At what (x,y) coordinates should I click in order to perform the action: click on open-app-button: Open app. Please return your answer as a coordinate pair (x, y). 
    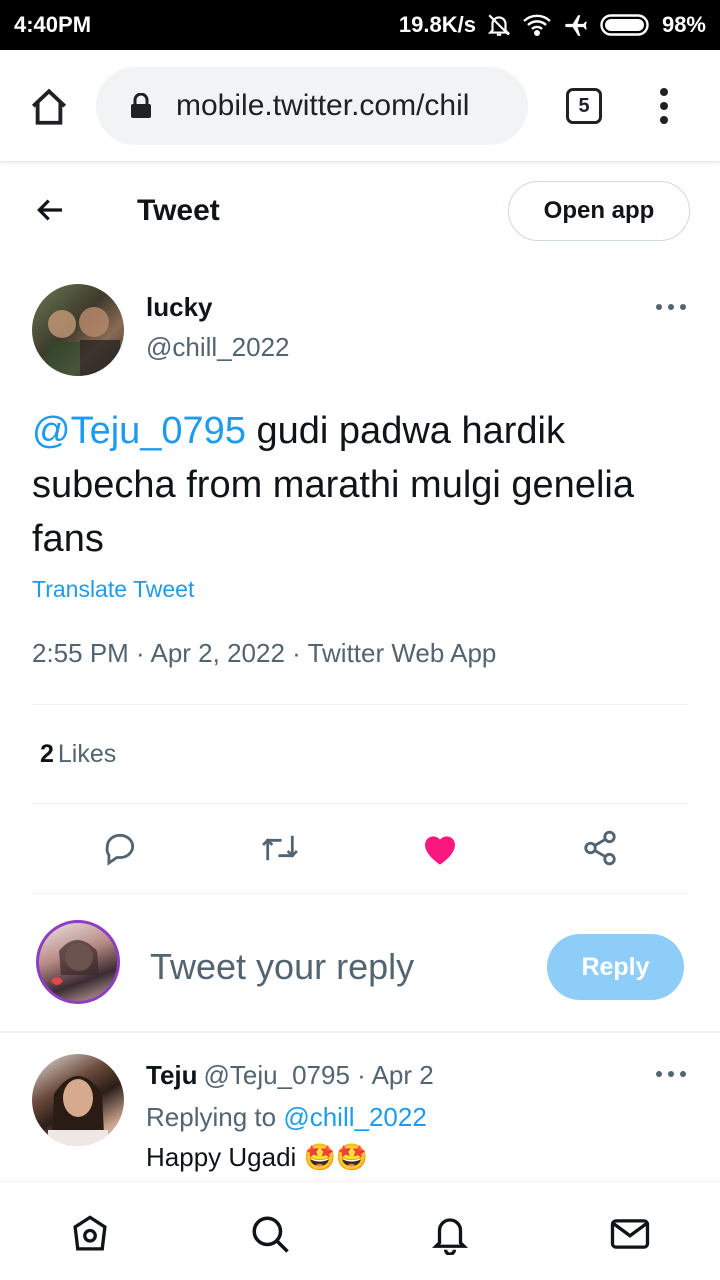
    Looking at the image, I should click on (599, 211).